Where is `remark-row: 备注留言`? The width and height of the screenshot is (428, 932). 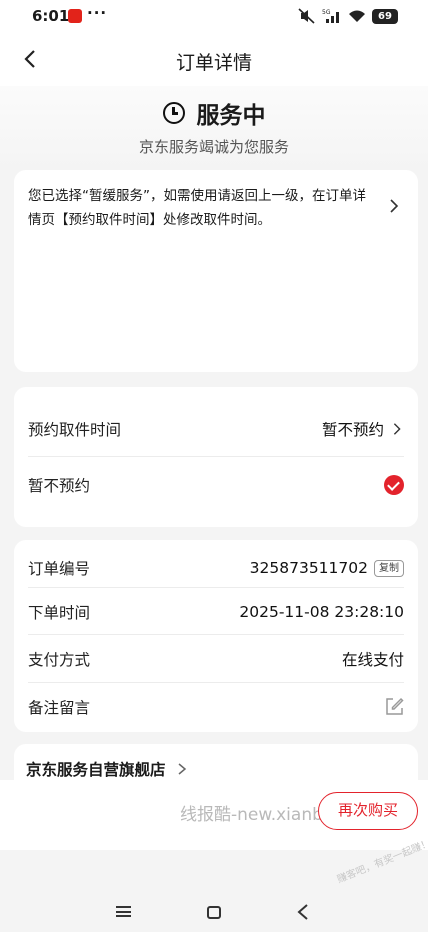 remark-row: 备注留言 is located at coordinates (216, 707).